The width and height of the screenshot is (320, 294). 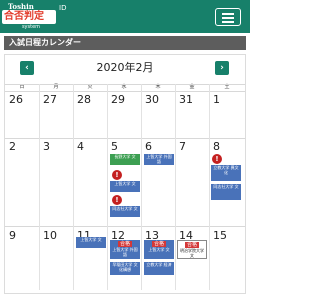 What do you see at coordinates (56, 87) in the screenshot?
I see `weekday-mon: 月` at bounding box center [56, 87].